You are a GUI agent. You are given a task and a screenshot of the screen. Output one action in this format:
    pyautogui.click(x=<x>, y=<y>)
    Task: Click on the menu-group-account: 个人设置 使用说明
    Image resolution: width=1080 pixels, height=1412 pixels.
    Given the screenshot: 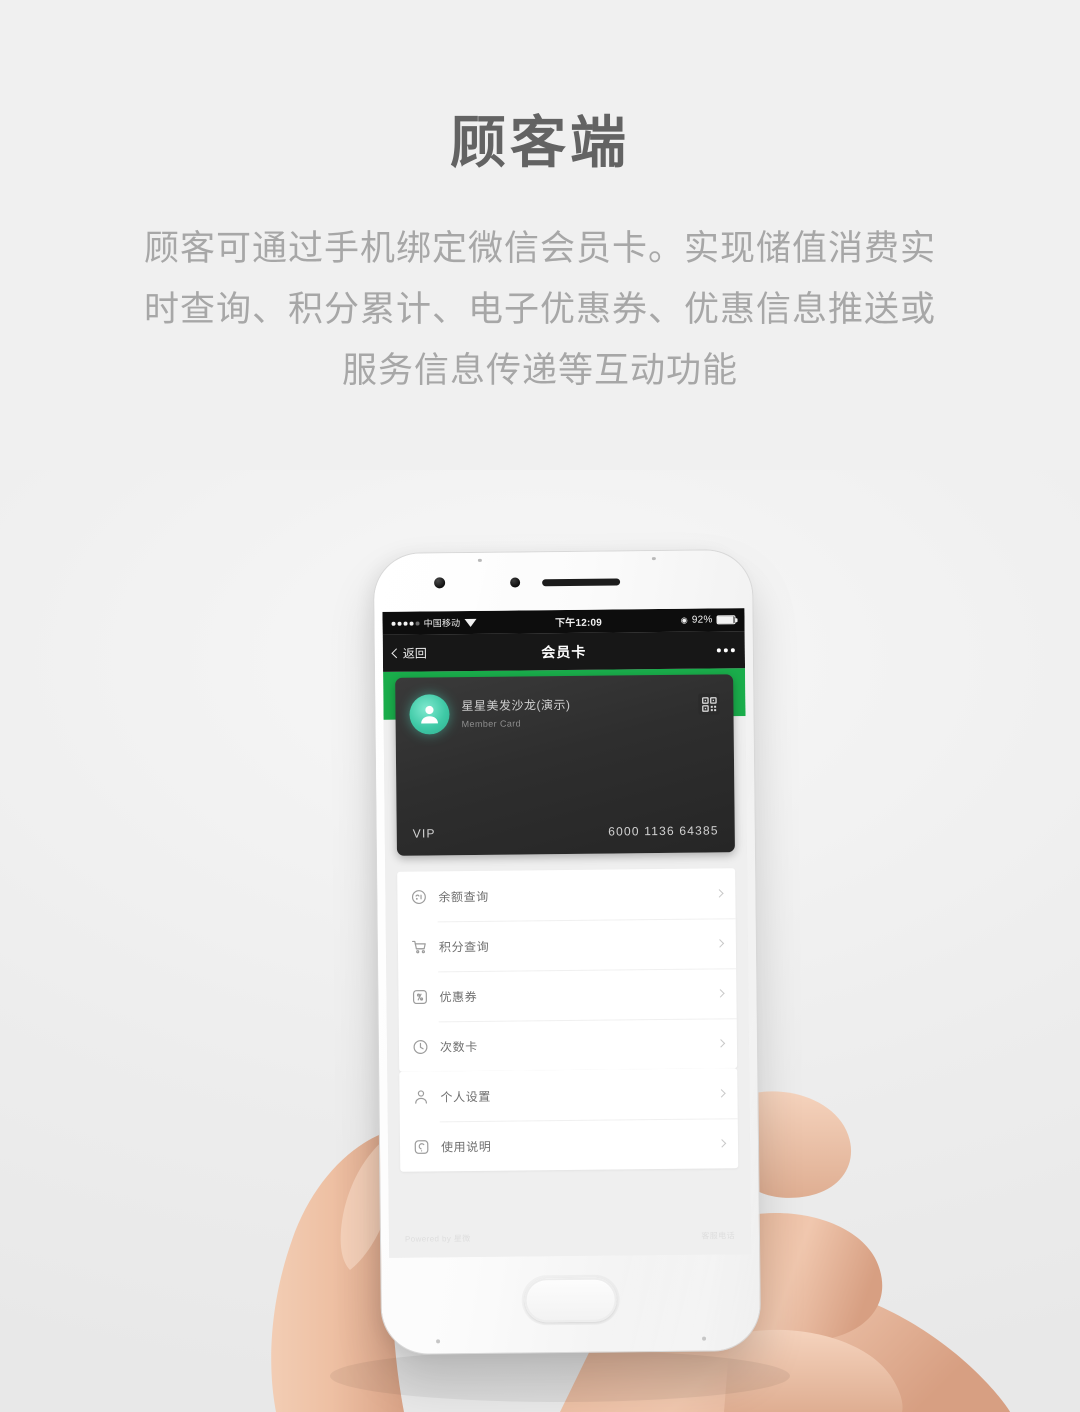 What is the action you would take?
    pyautogui.click(x=569, y=1120)
    